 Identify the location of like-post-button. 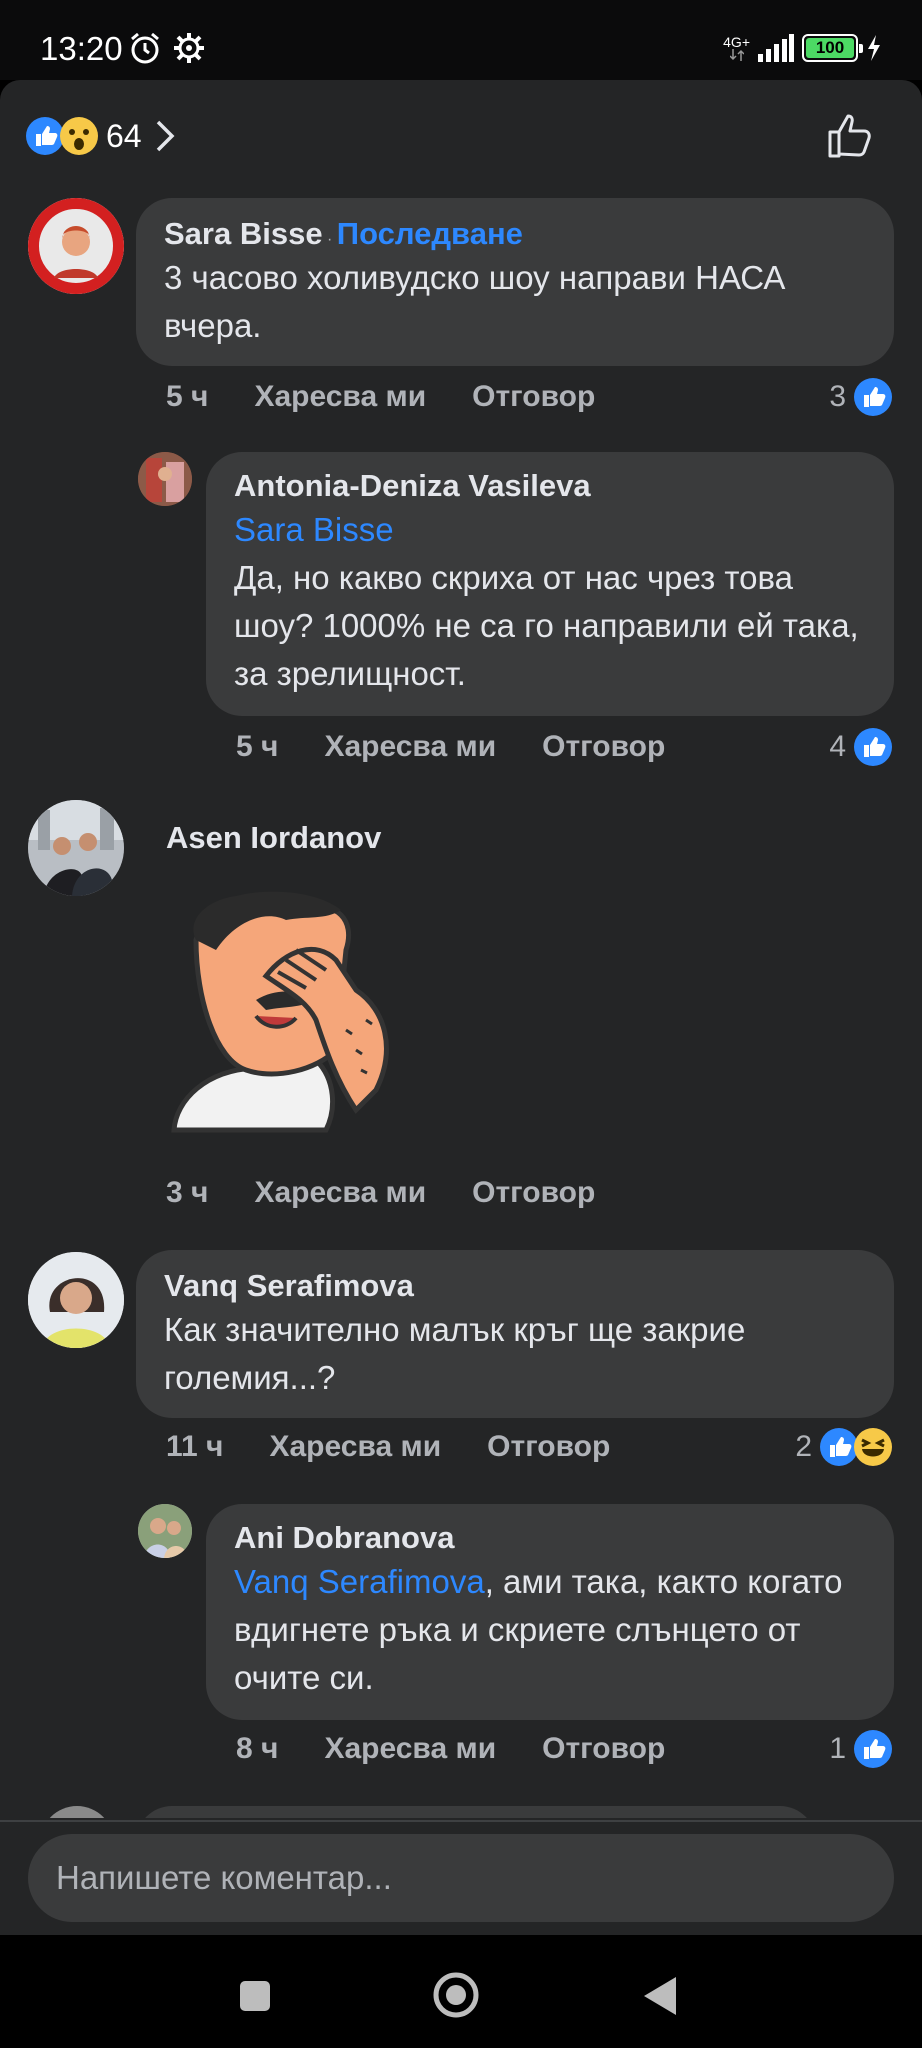
(851, 137).